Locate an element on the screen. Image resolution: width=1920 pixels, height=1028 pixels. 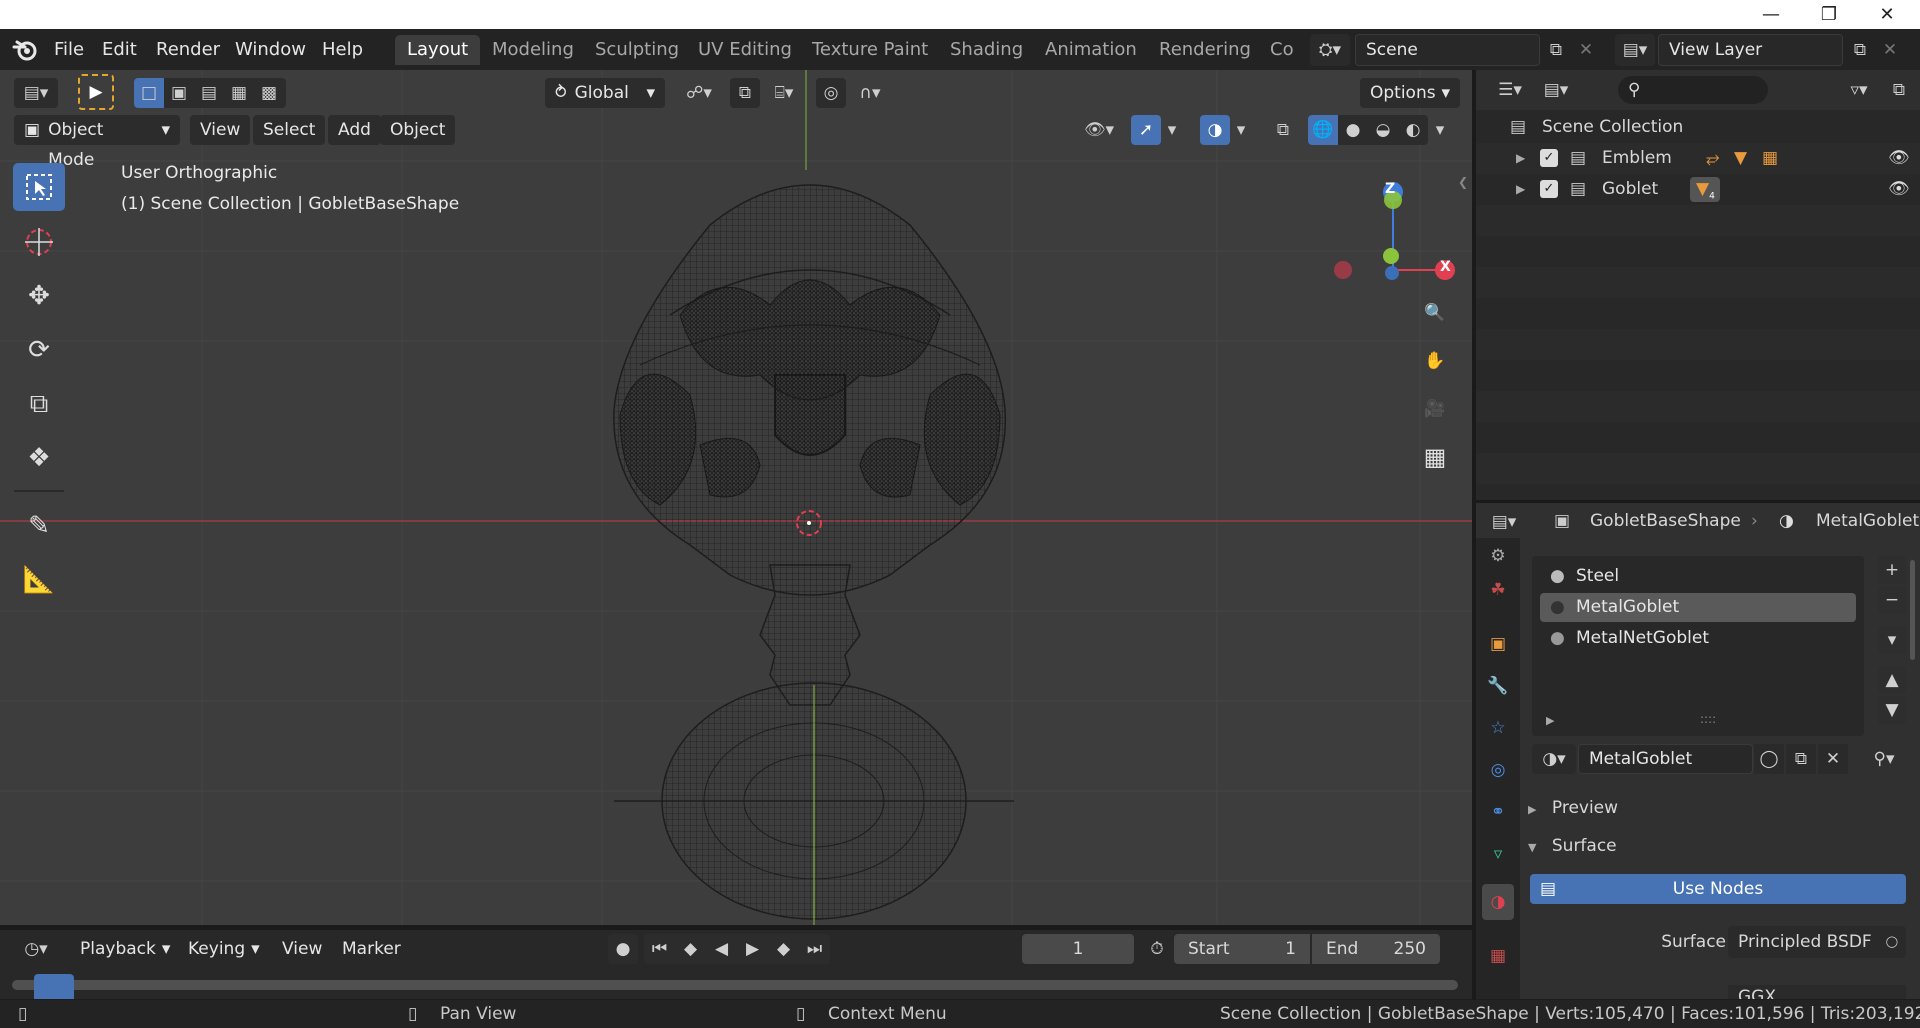
annotate-tool-icon: ✎ is located at coordinates (39, 526).